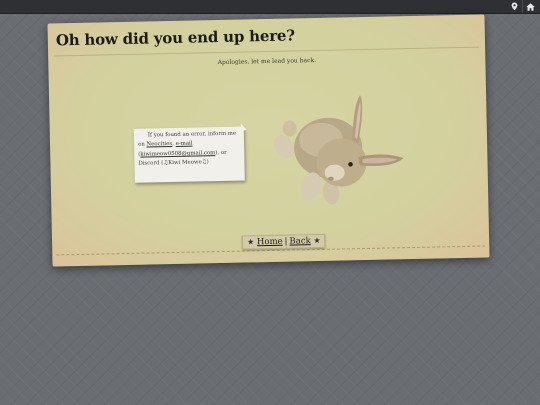 The width and height of the screenshot is (540, 405). I want to click on rabbit-image, so click(339, 150).